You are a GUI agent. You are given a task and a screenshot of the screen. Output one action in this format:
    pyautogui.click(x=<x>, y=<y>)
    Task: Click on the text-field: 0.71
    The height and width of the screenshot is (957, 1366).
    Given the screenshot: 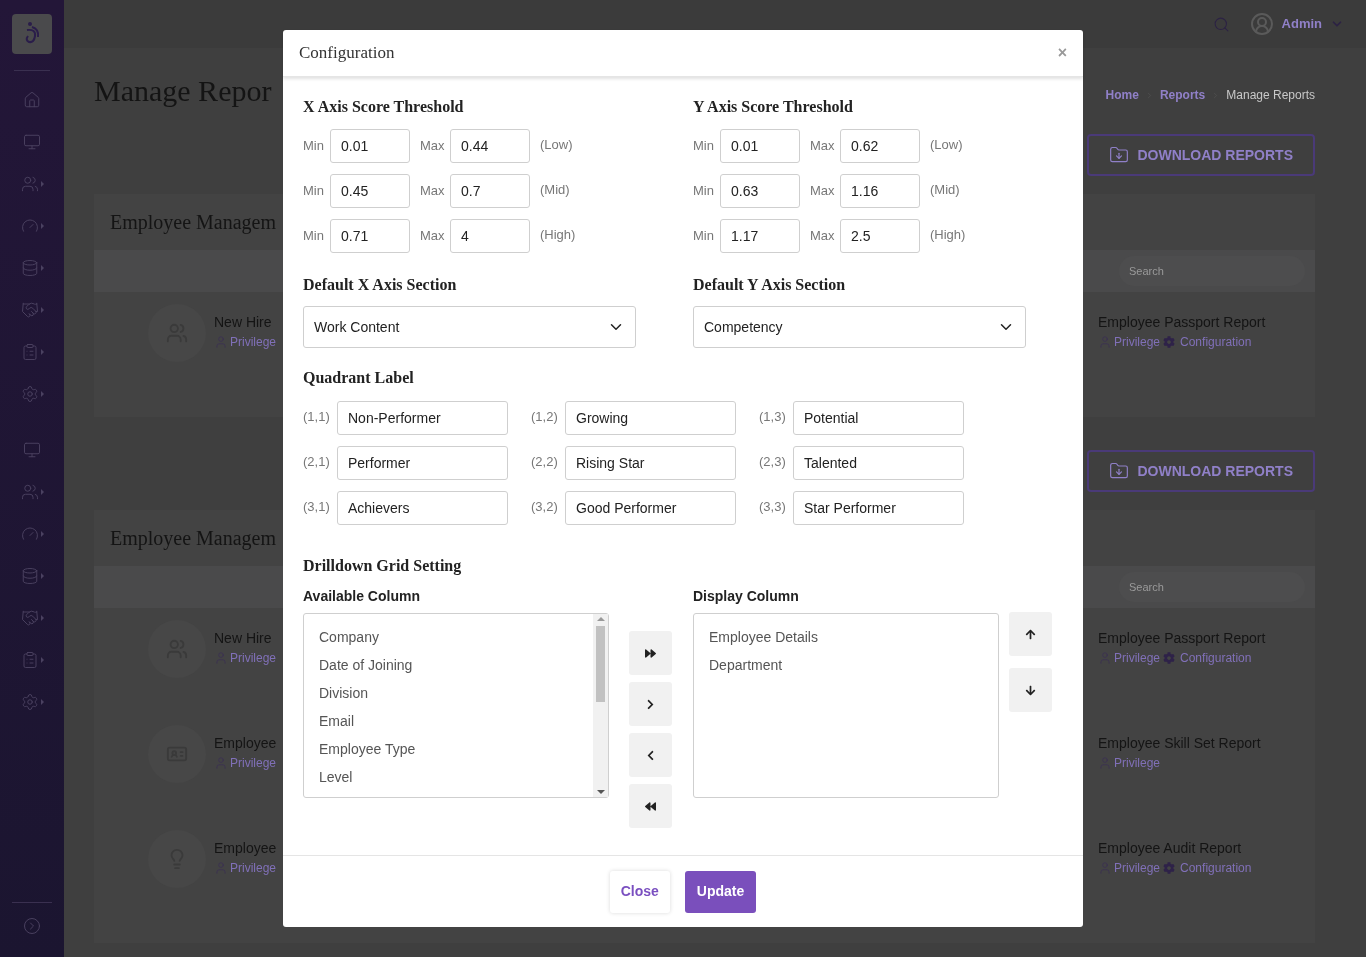 What is the action you would take?
    pyautogui.click(x=370, y=236)
    